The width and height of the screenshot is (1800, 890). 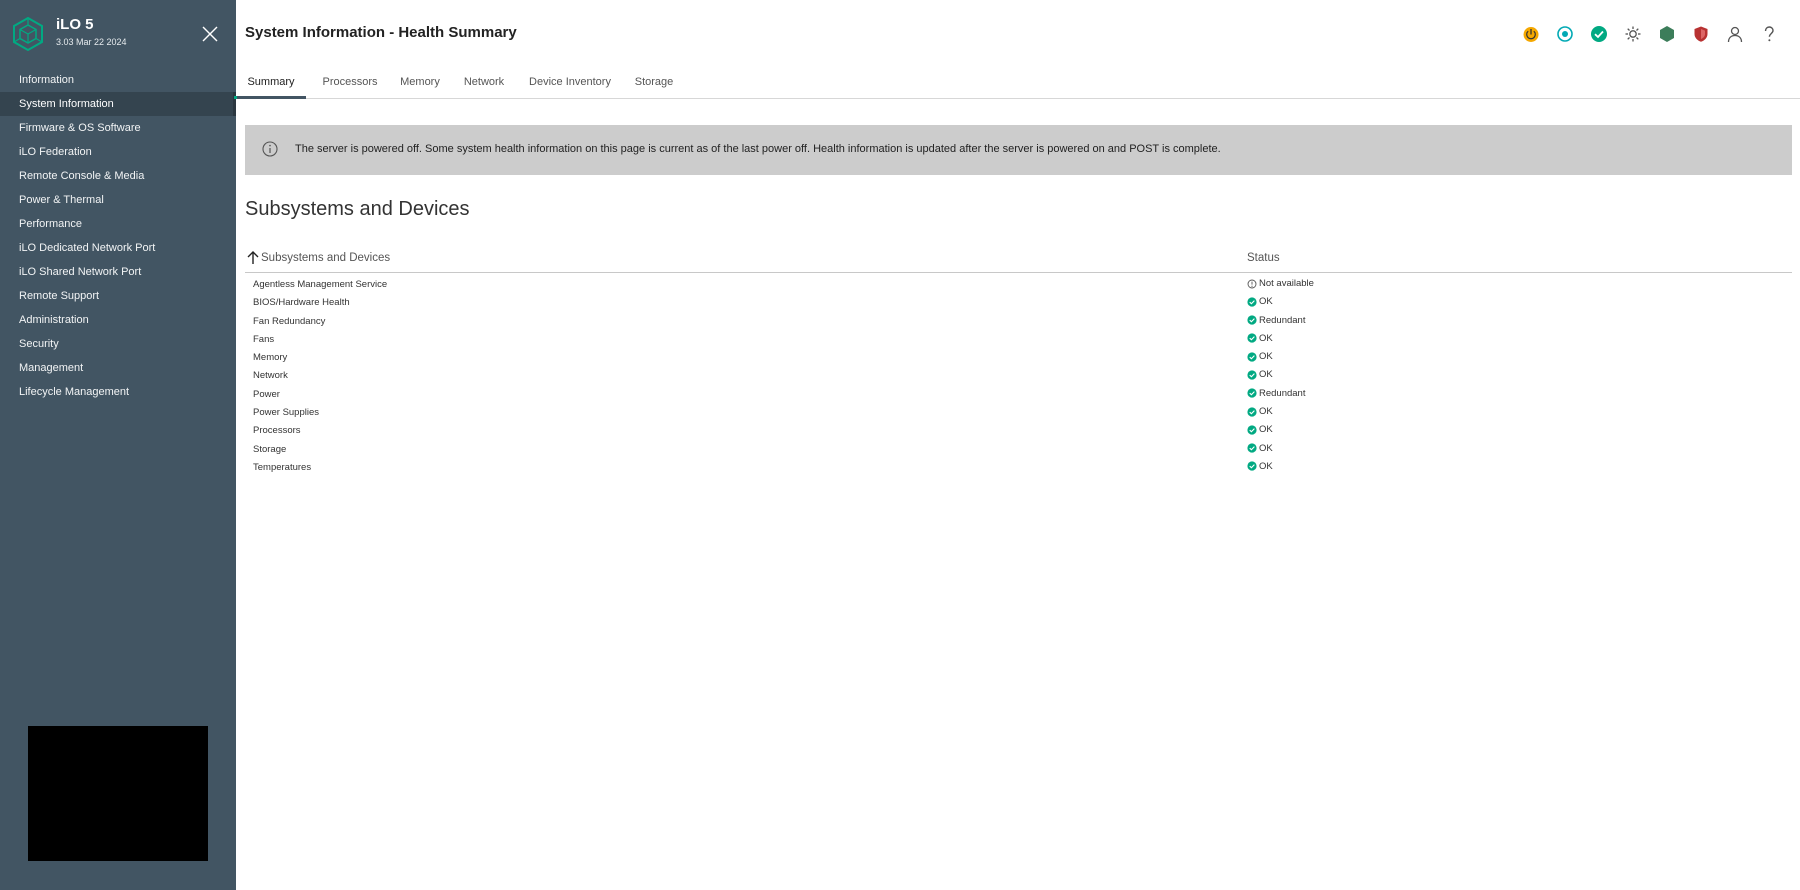 I want to click on column-header-subsystems: Subsystems and Devices, so click(x=325, y=258).